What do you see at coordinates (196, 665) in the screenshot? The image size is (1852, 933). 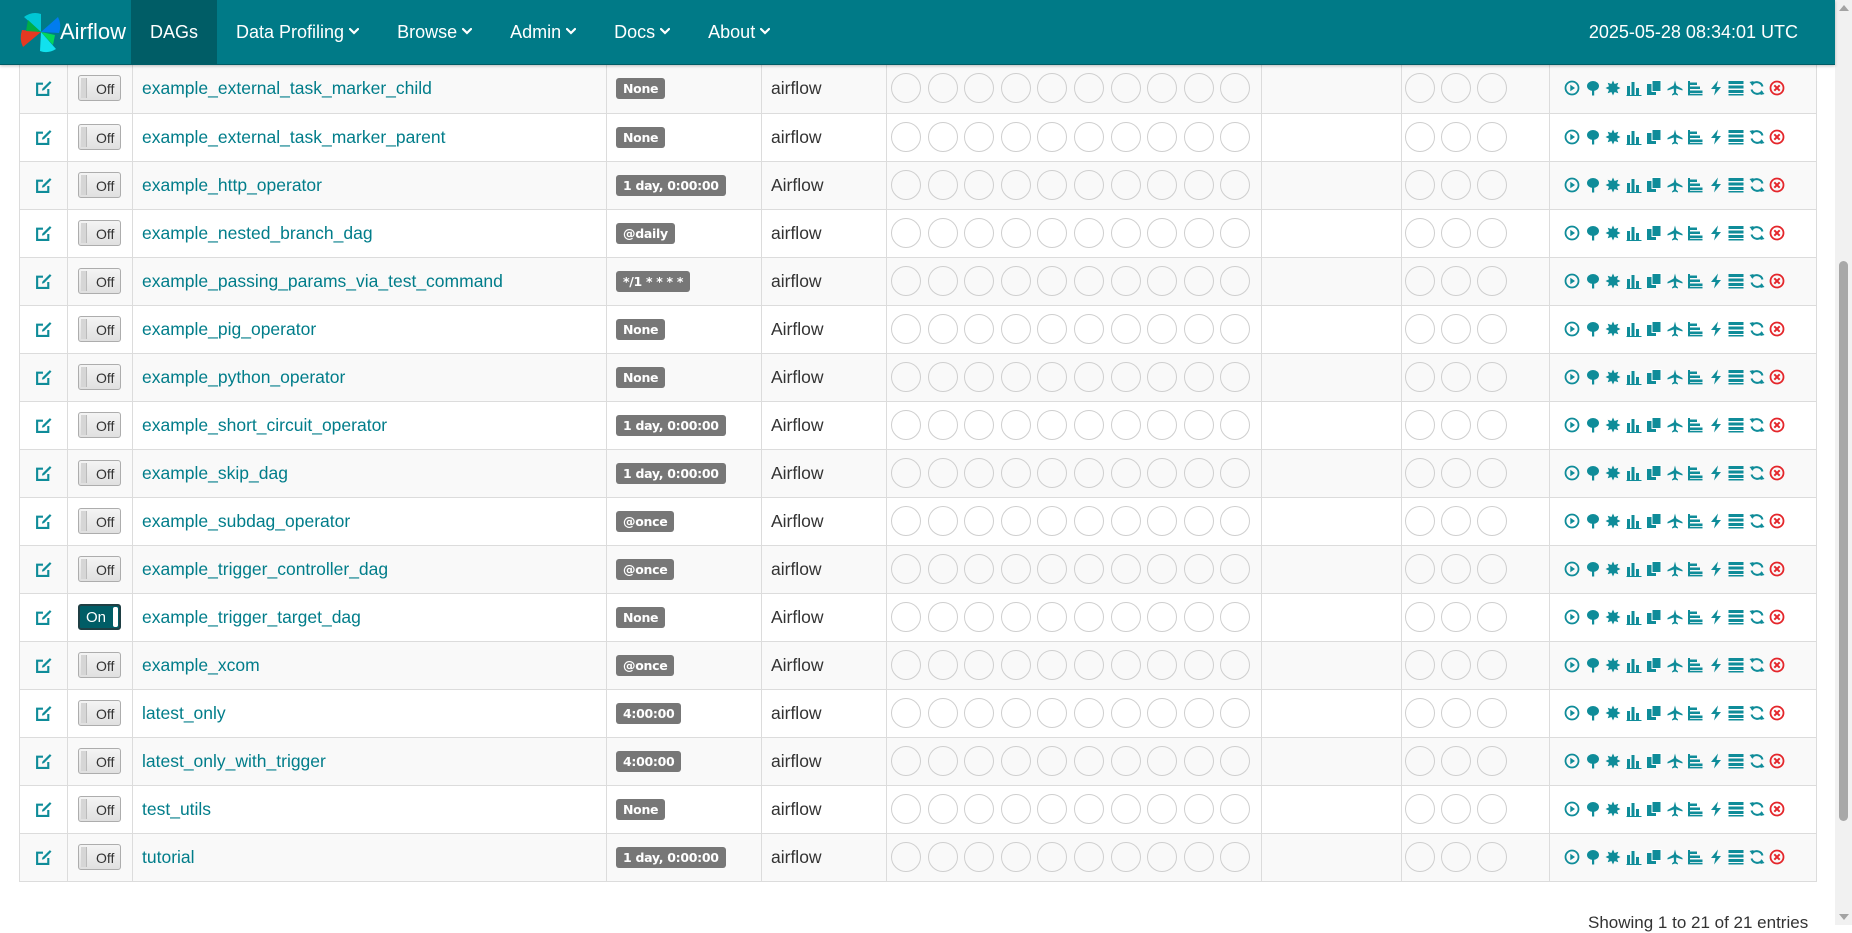 I see `dag-id-link: example_xcom` at bounding box center [196, 665].